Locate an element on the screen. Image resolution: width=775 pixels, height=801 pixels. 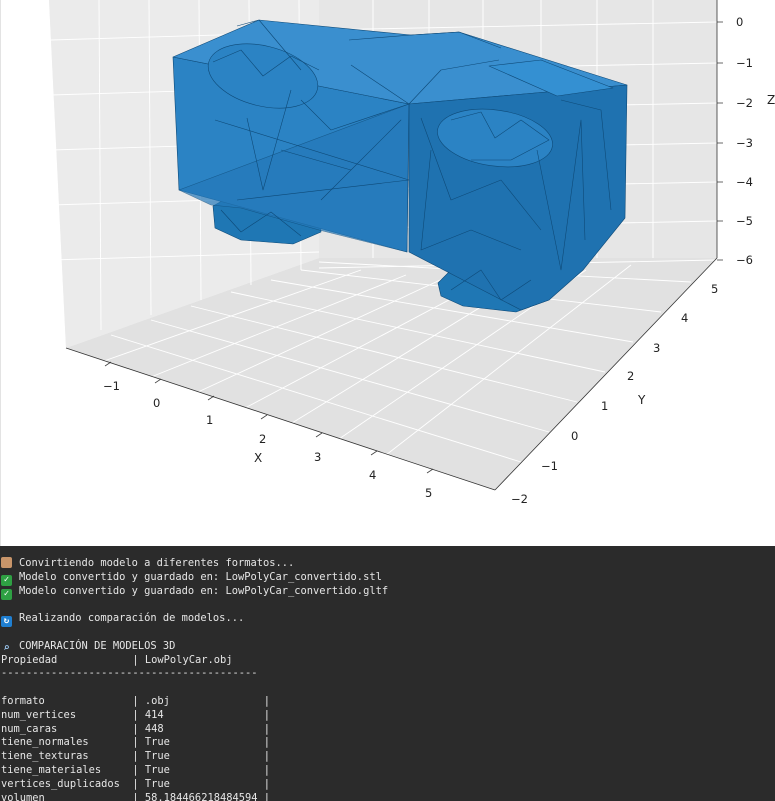
x-tick-label: 1 is located at coordinates (209, 420).